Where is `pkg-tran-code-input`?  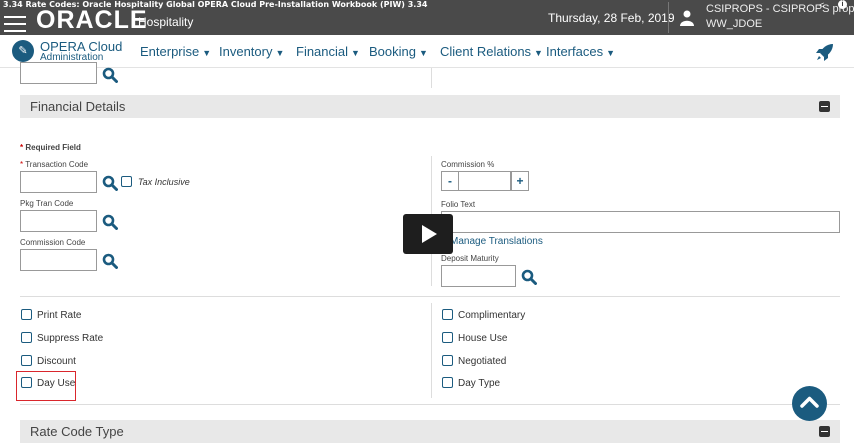 pkg-tran-code-input is located at coordinates (58, 221).